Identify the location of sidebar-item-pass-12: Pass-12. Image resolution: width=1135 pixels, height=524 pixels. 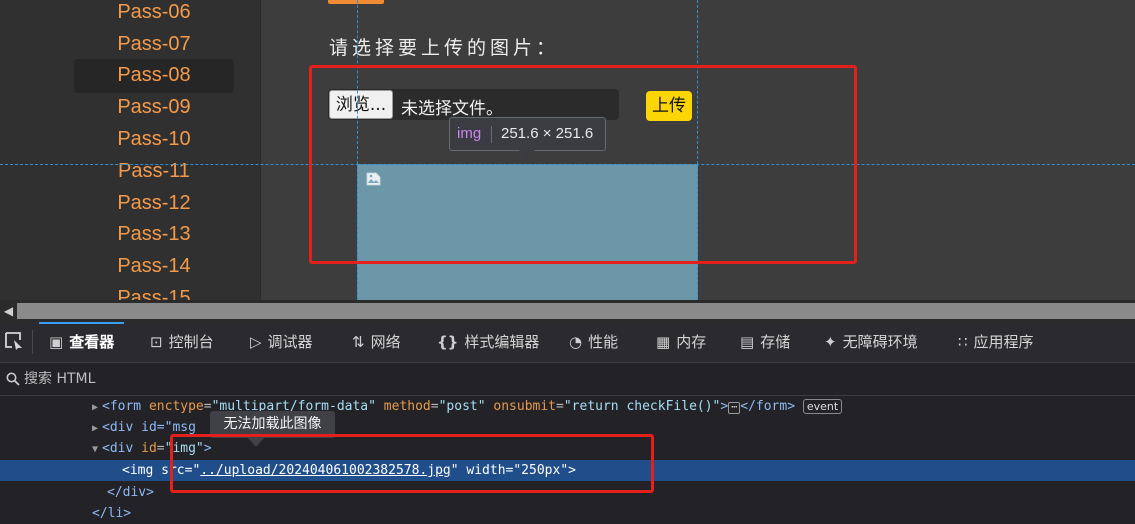
(154, 204).